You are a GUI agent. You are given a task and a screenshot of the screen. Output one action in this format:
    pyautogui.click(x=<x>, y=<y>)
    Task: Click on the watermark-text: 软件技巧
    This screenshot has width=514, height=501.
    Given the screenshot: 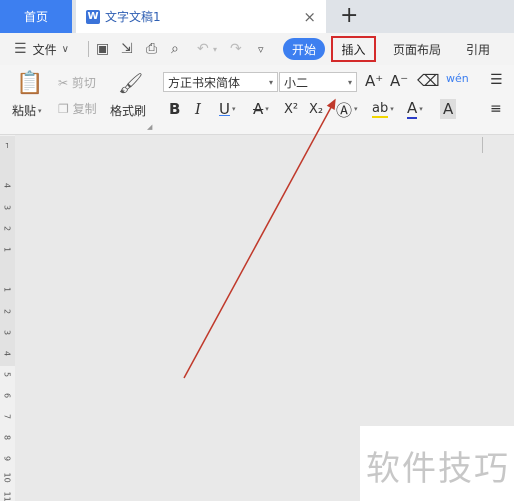 What is the action you would take?
    pyautogui.click(x=438, y=469)
    